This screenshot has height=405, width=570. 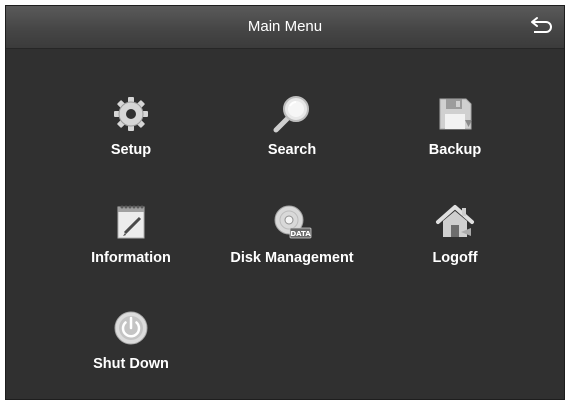 What do you see at coordinates (131, 364) in the screenshot?
I see `menu-item-label: Shut Down` at bounding box center [131, 364].